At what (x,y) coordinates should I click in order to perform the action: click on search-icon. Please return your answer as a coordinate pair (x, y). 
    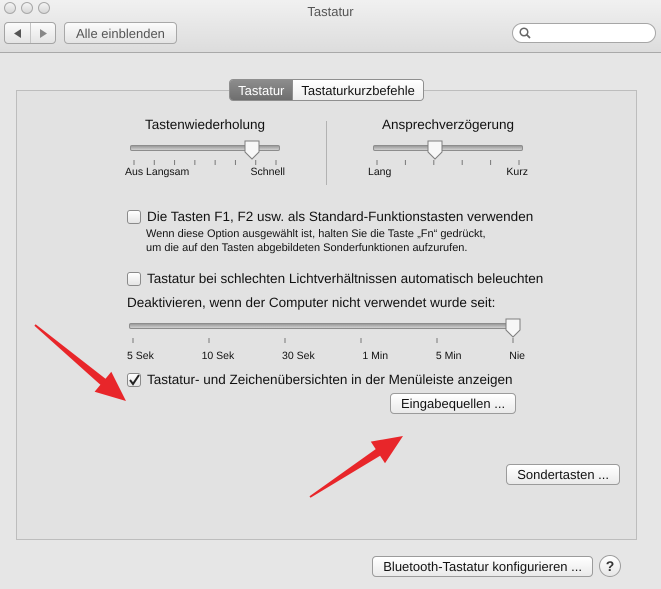
    Looking at the image, I should click on (525, 33).